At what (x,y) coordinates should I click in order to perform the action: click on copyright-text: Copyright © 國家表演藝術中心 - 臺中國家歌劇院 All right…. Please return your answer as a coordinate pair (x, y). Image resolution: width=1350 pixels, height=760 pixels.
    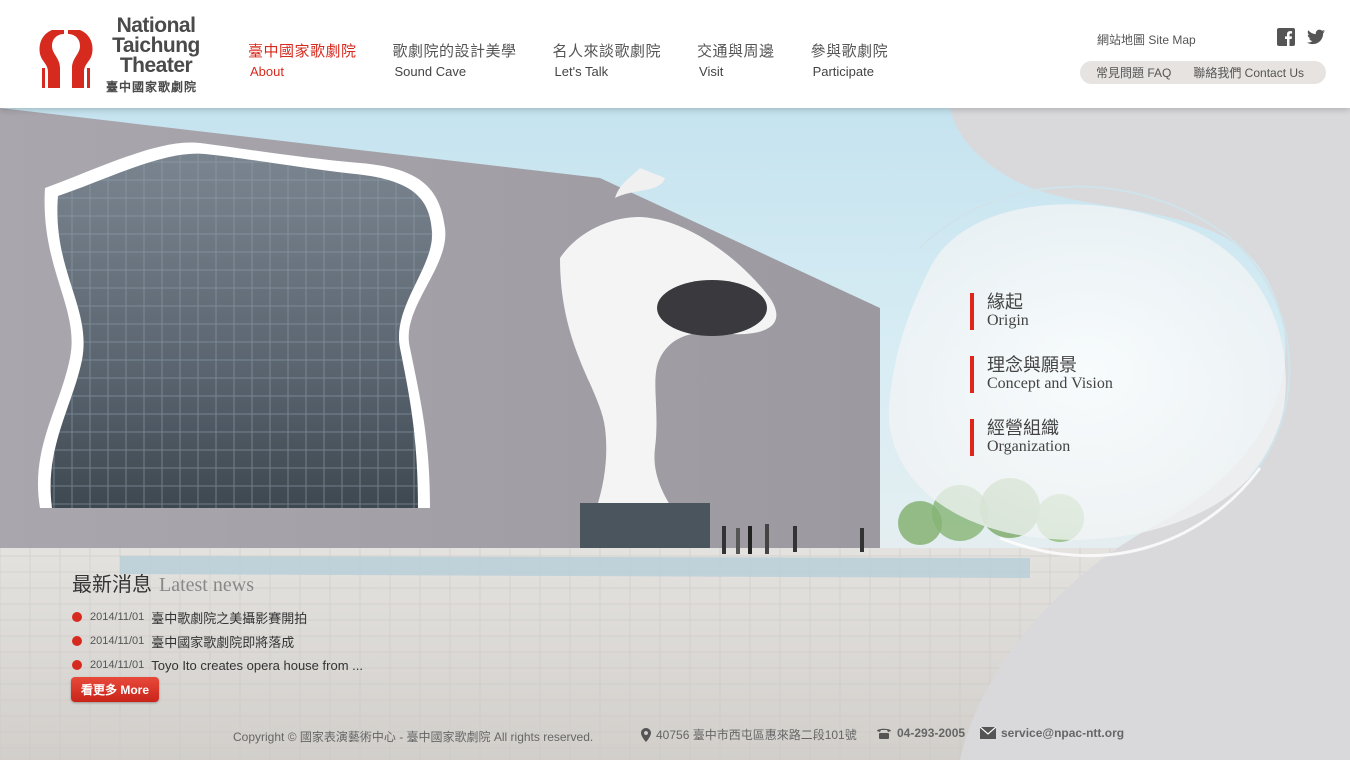
    Looking at the image, I should click on (413, 737).